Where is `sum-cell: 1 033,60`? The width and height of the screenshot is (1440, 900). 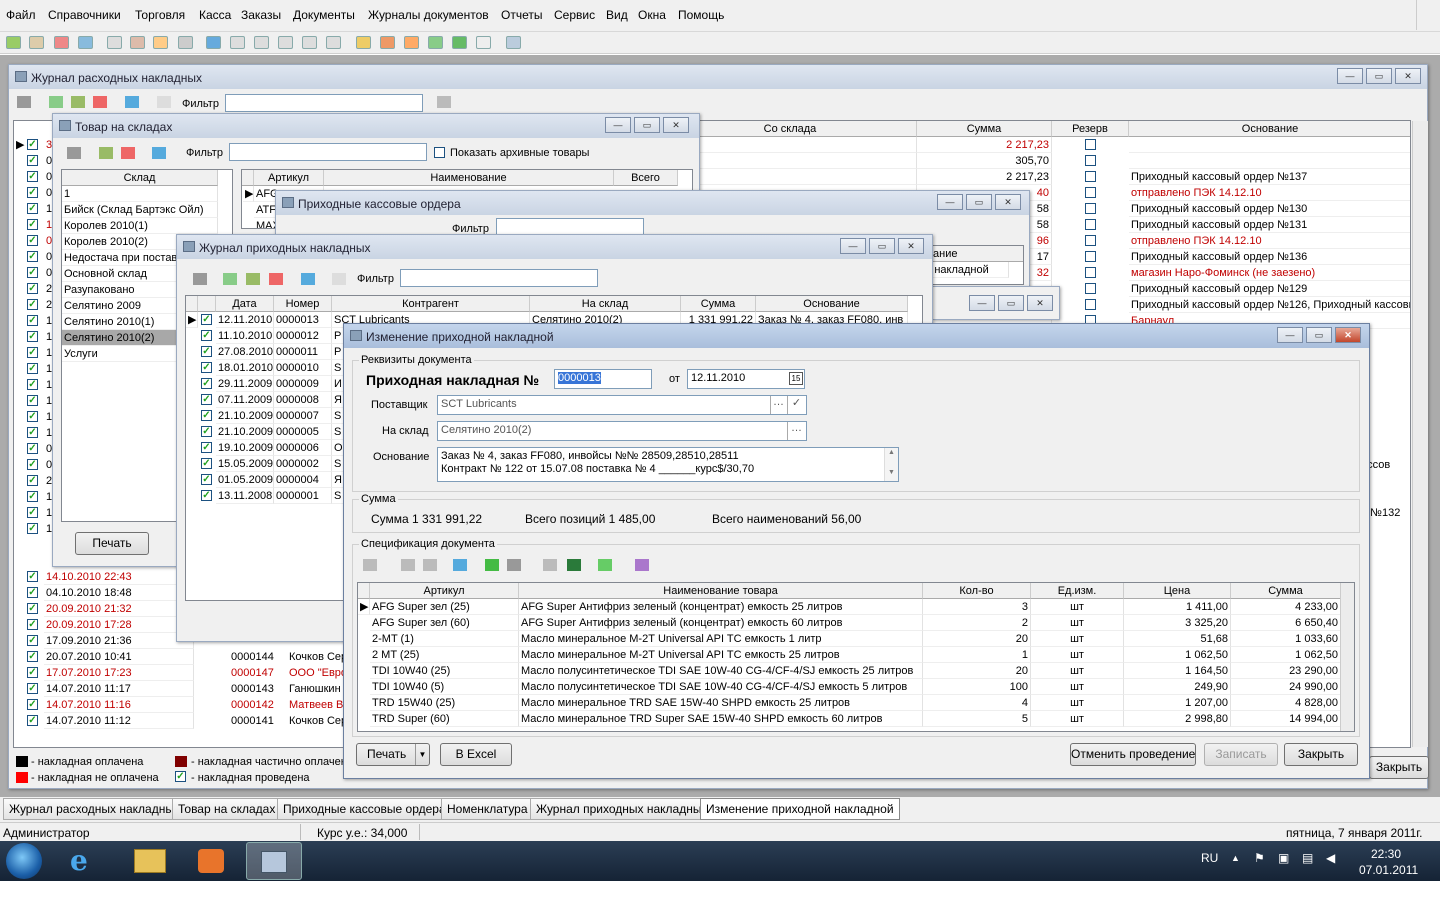
sum-cell: 1 033,60 is located at coordinates (1286, 639).